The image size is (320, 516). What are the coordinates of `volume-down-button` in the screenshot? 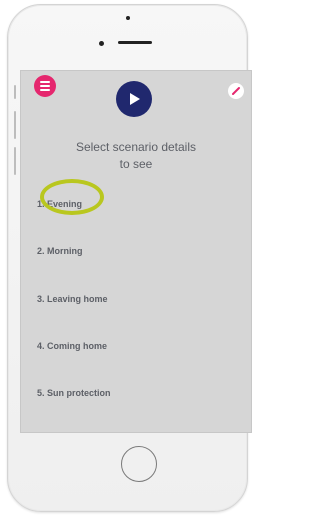 It's located at (15, 161).